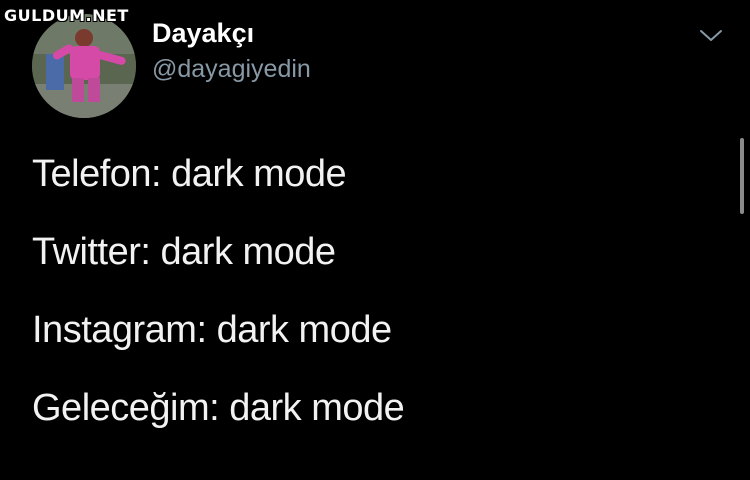 The image size is (750, 480). Describe the element at coordinates (742, 176) in the screenshot. I see `scrollbar-thumb` at that location.